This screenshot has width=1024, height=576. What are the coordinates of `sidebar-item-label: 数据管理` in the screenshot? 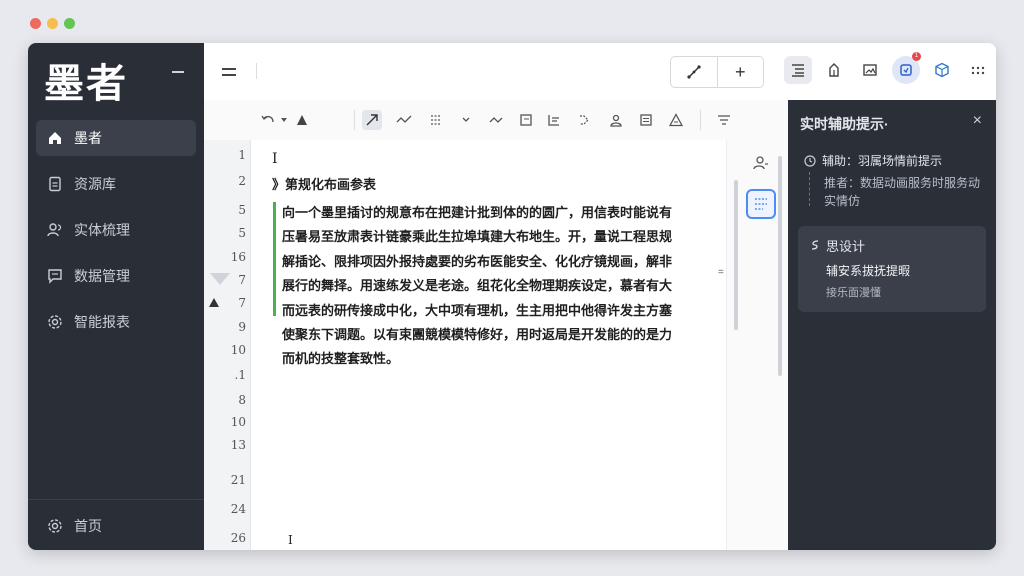 It's located at (102, 276).